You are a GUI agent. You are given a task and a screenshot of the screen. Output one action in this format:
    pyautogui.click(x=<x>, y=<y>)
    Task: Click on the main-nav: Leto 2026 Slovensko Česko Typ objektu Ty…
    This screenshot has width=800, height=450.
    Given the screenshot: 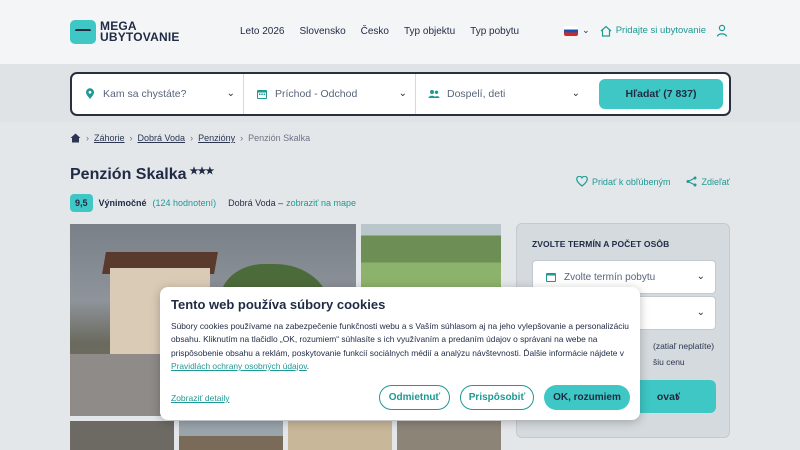 What is the action you would take?
    pyautogui.click(x=379, y=31)
    